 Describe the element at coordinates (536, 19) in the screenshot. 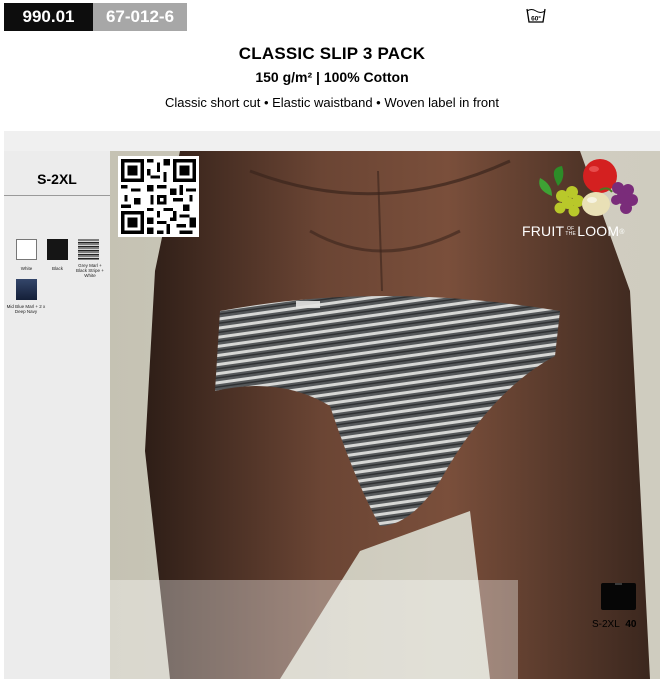

I see `wash-temperature: 60°` at that location.